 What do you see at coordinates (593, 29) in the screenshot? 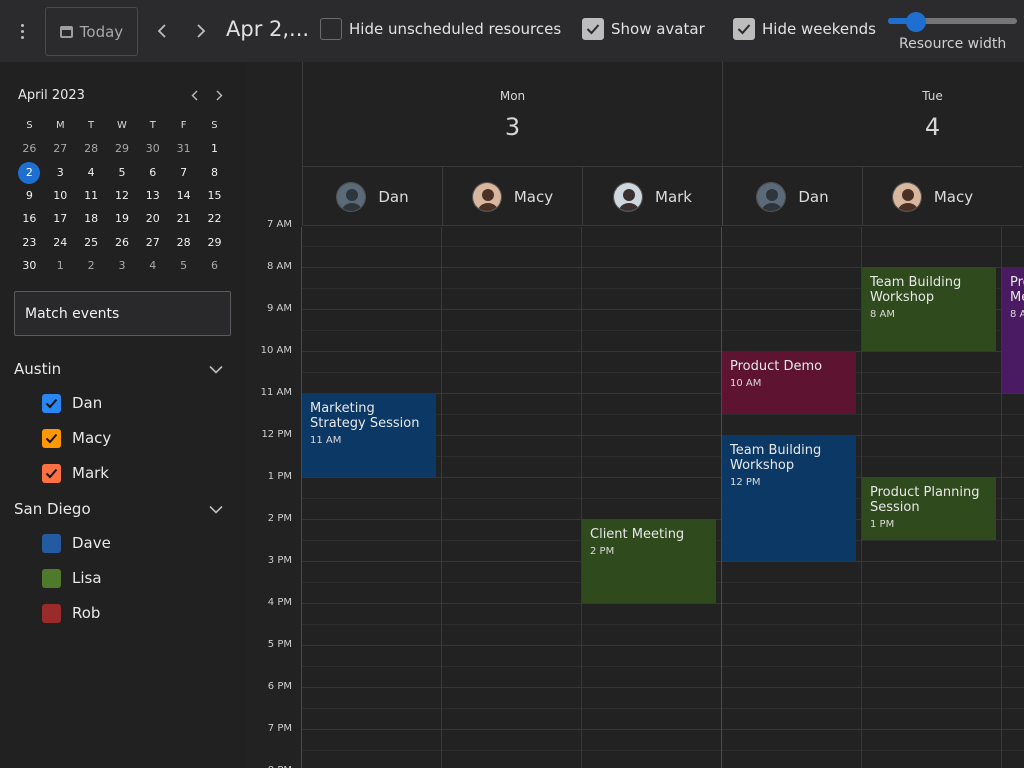
I see `show-avatar-checkbox` at bounding box center [593, 29].